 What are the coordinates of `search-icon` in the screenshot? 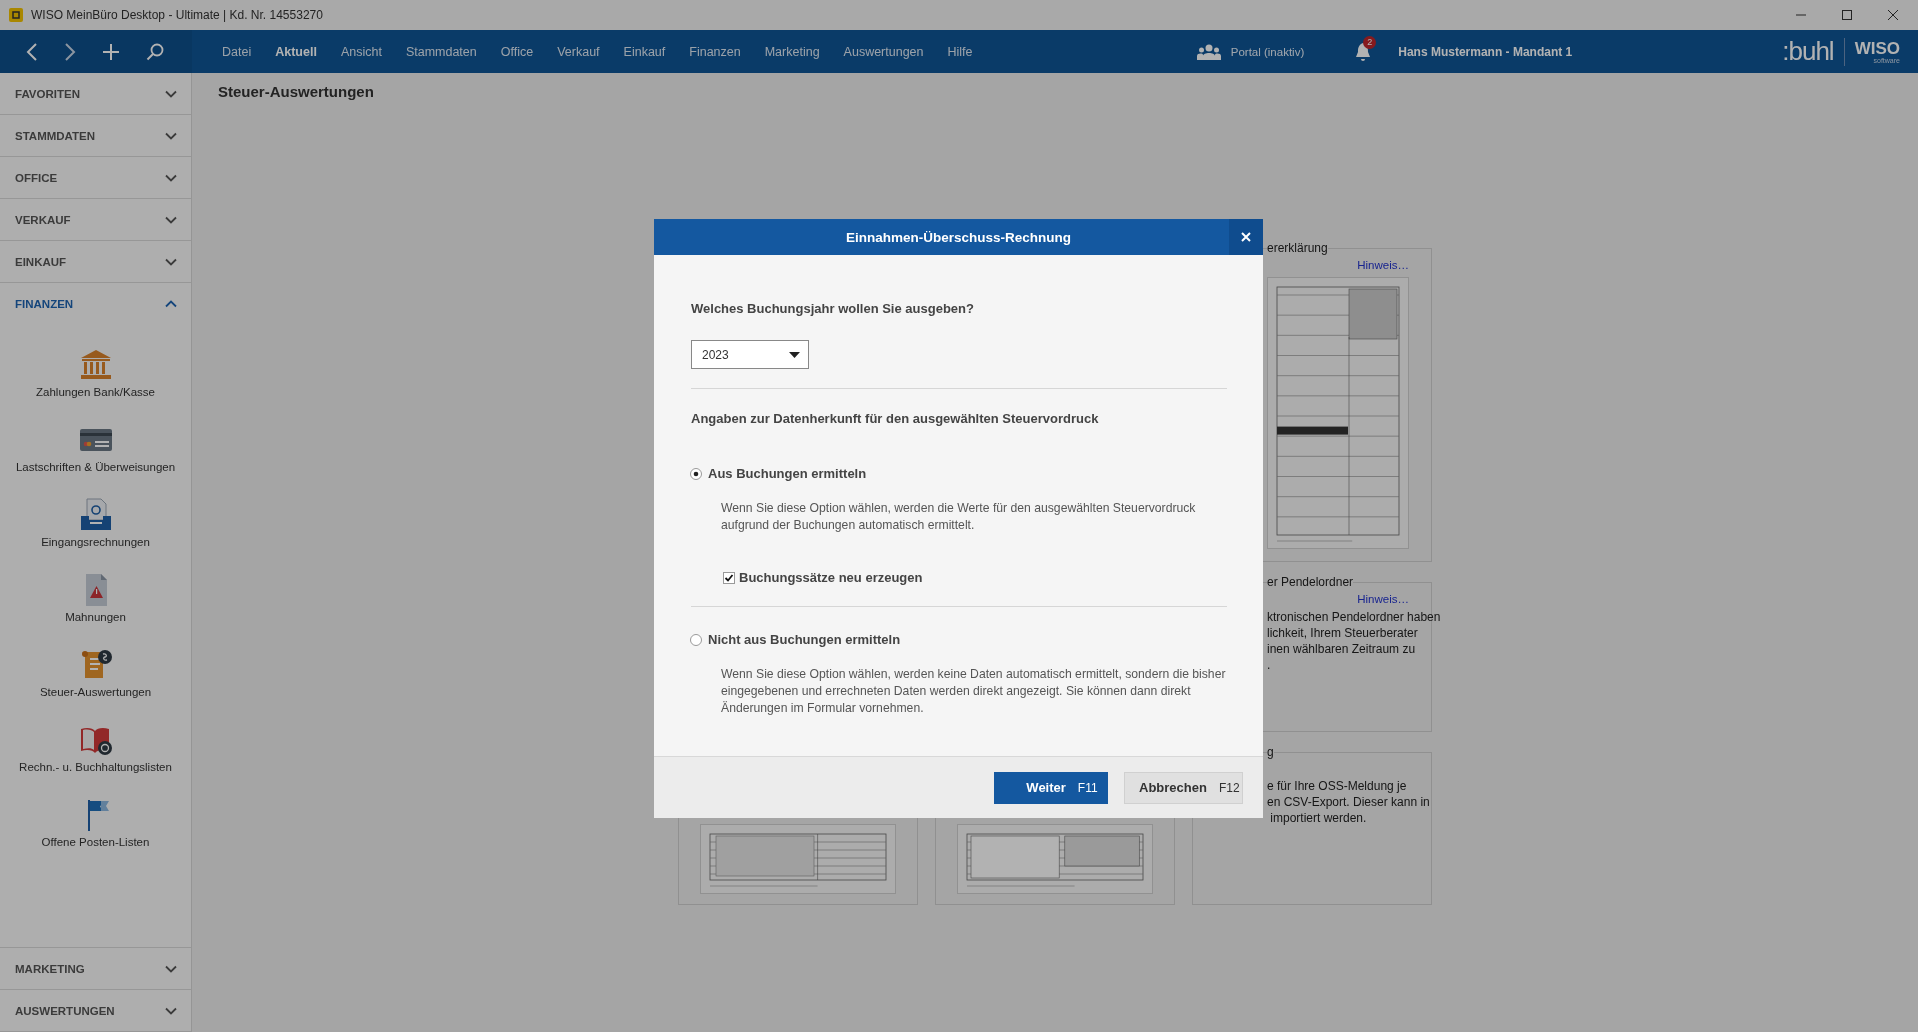 It's located at (155, 51).